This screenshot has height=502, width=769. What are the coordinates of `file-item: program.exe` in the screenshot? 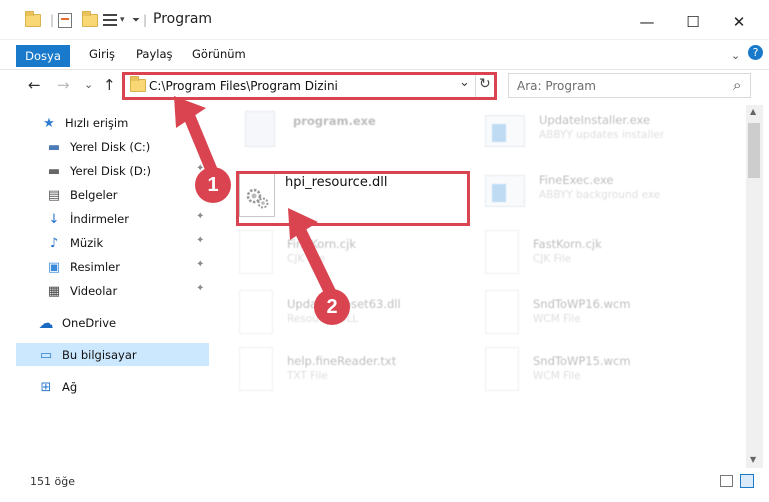 It's located at (345, 136).